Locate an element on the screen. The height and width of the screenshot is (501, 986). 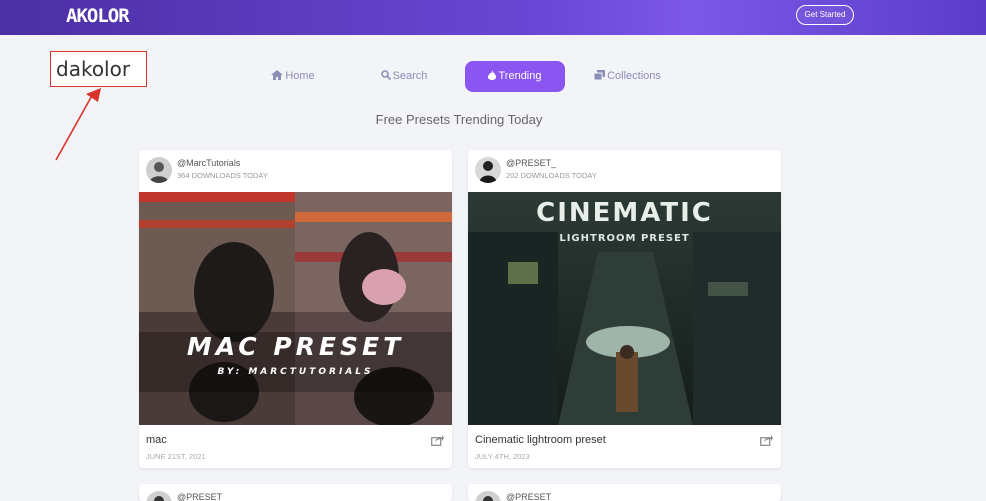
home-icon is located at coordinates (277, 75).